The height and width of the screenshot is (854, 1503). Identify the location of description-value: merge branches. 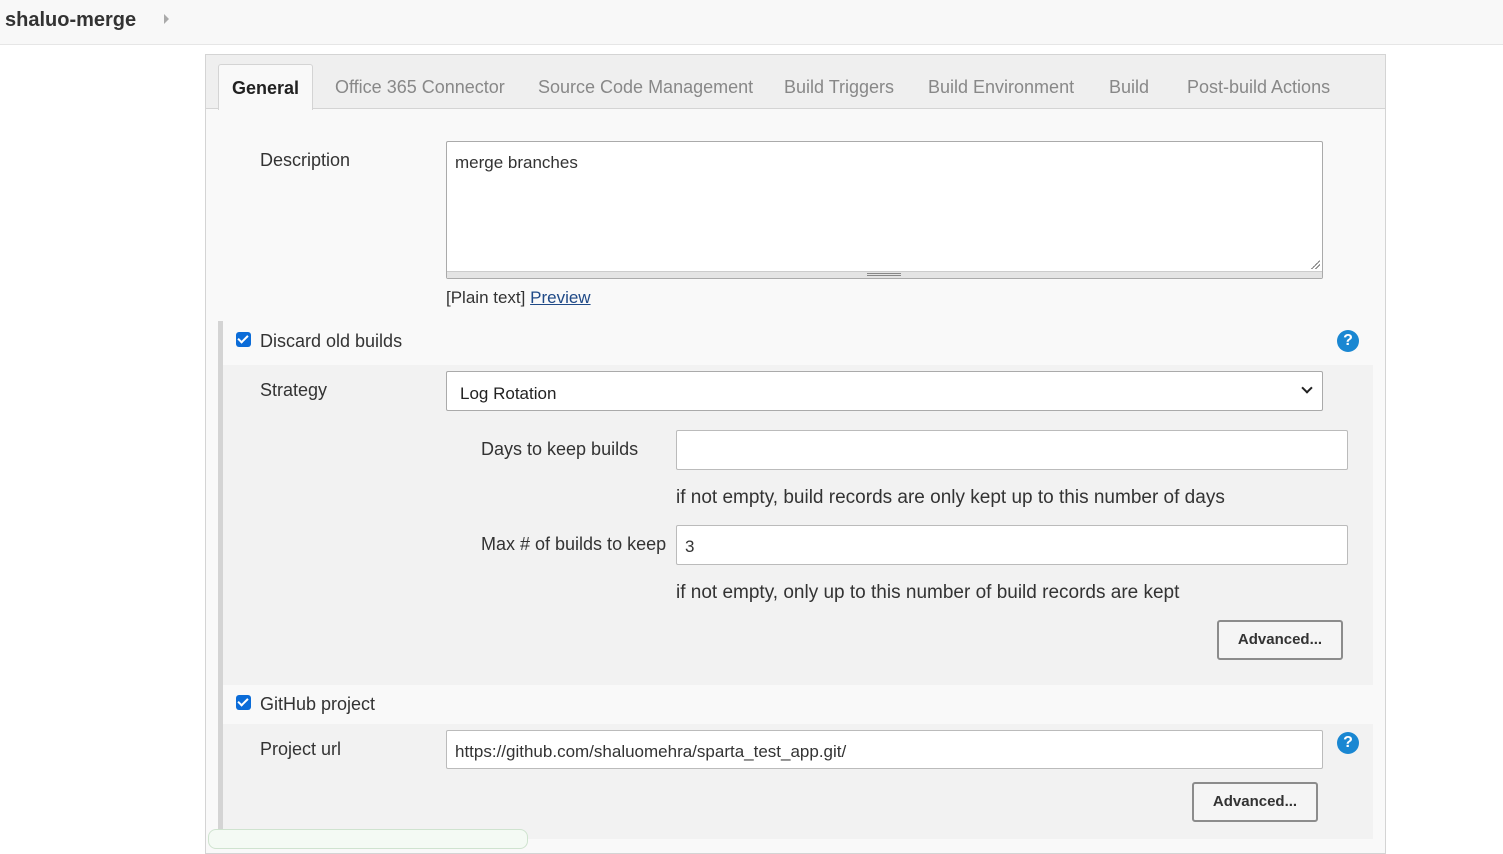
(516, 162).